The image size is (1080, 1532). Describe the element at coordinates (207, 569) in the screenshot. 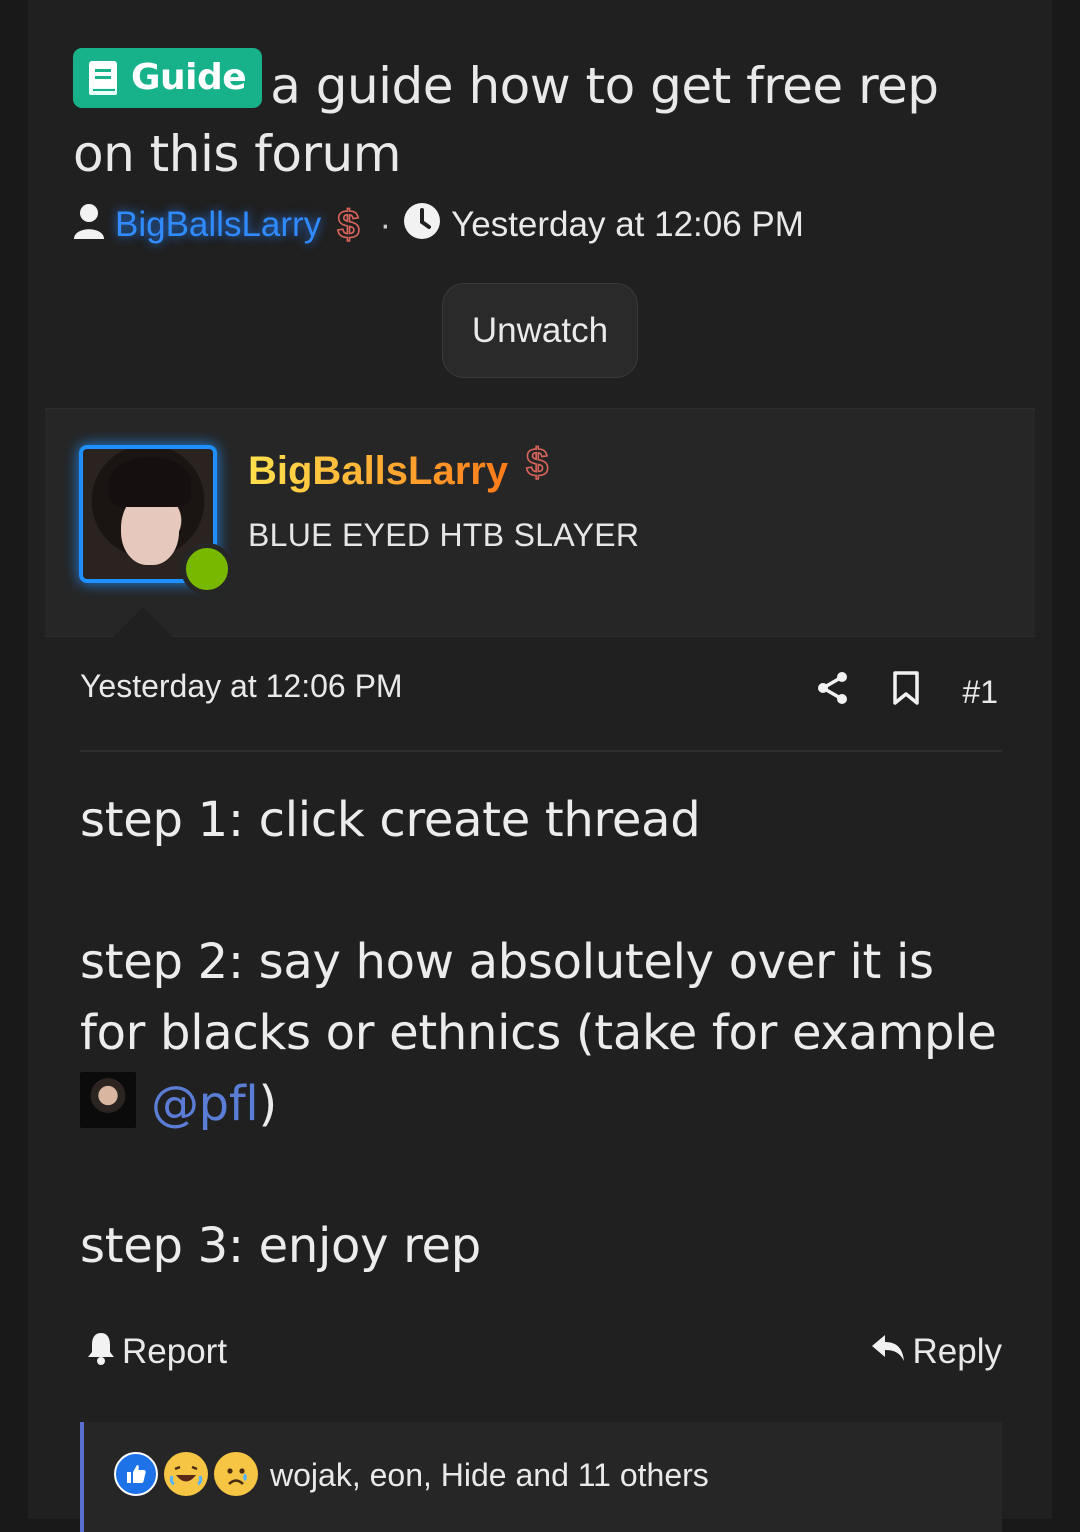

I see `online-status-dot` at that location.